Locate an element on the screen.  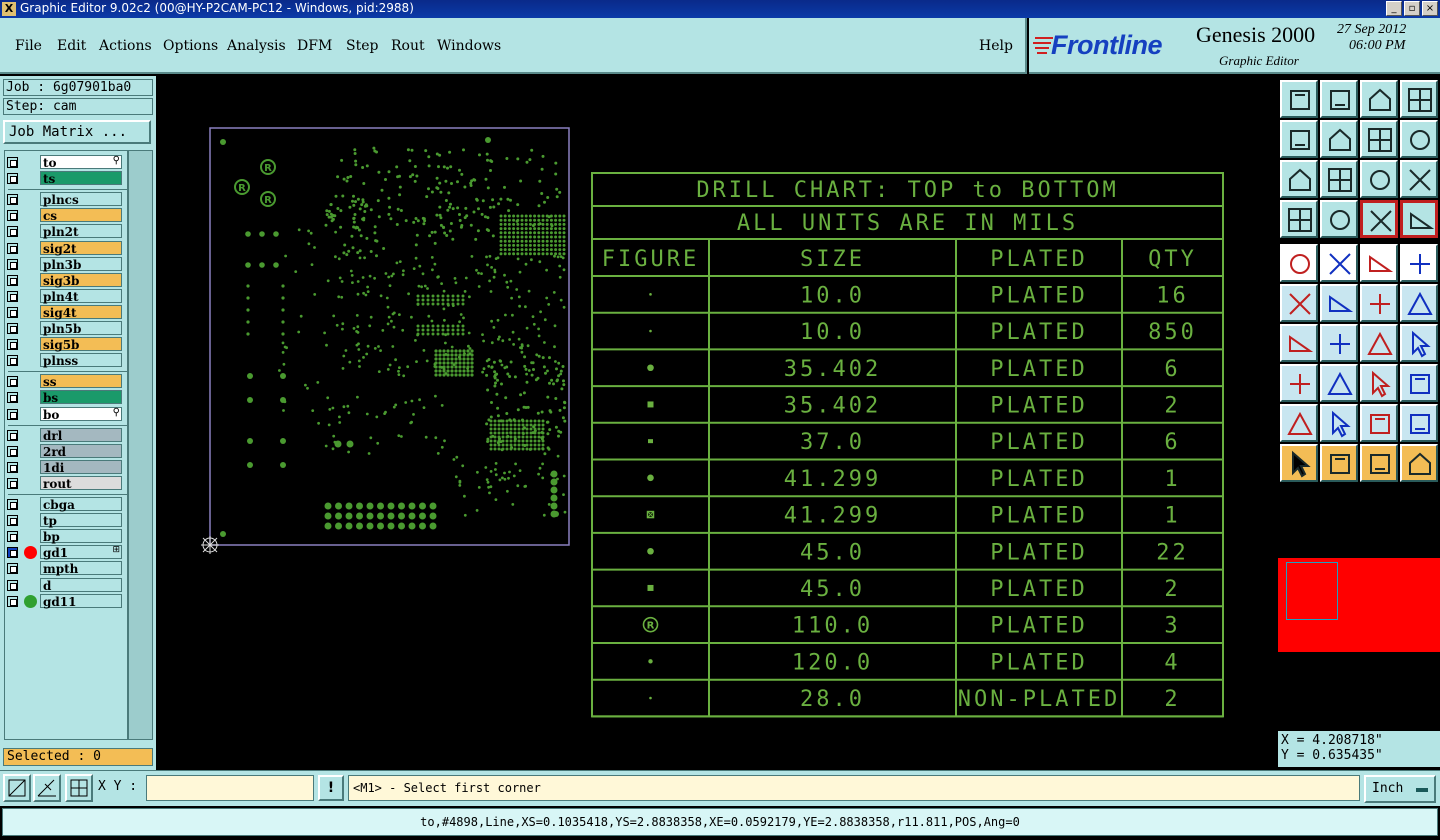
layer-name: pln2t is located at coordinates (81, 231).